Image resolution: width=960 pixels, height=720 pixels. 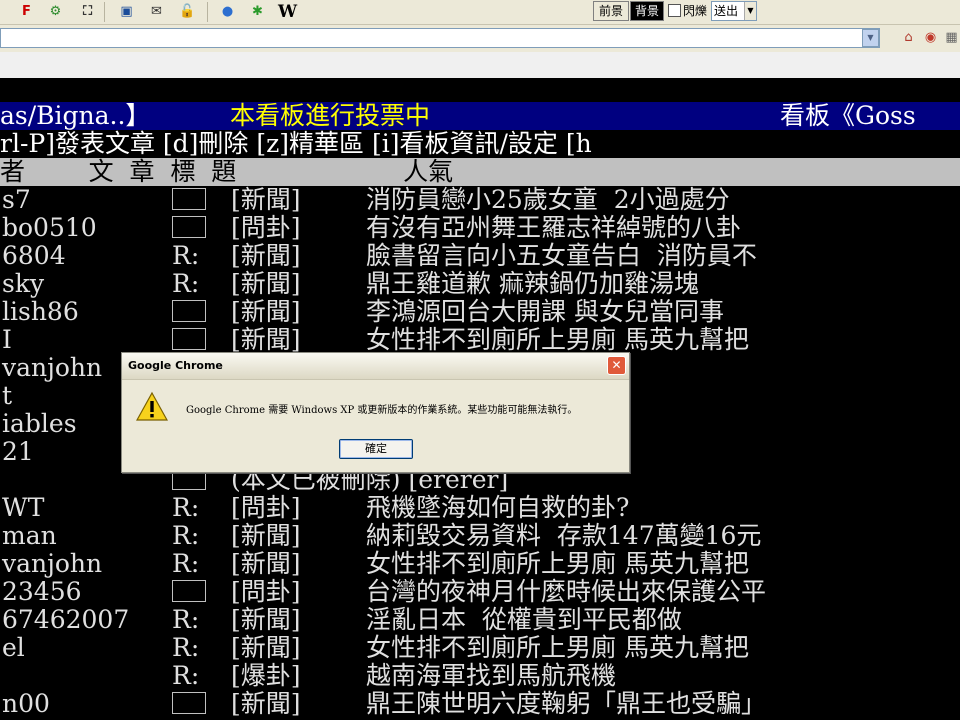 I want to click on toolbar-separator, so click(x=207, y=12).